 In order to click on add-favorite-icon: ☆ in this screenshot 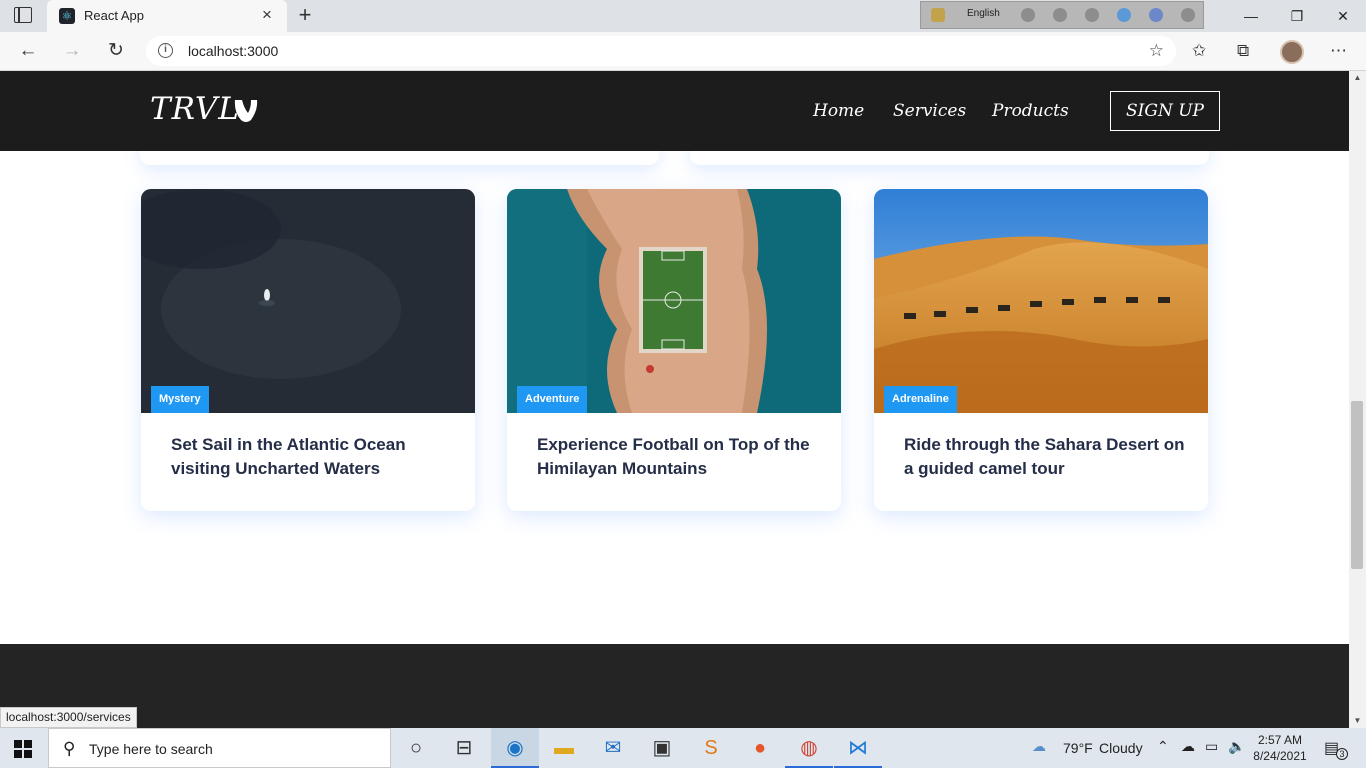, I will do `click(1156, 51)`.